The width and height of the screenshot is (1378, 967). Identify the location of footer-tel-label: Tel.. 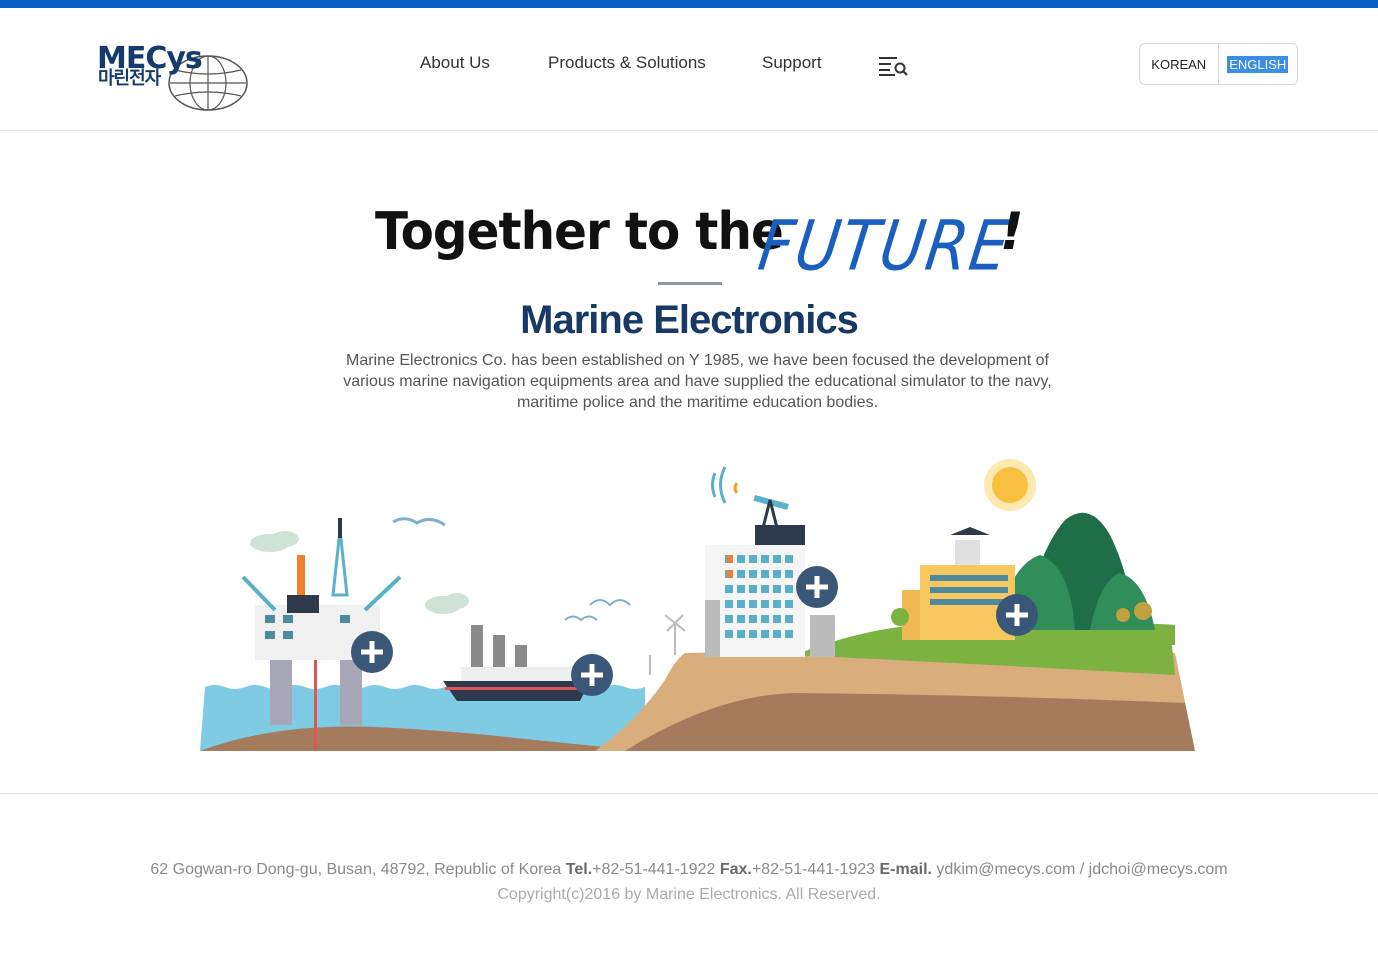
(579, 869).